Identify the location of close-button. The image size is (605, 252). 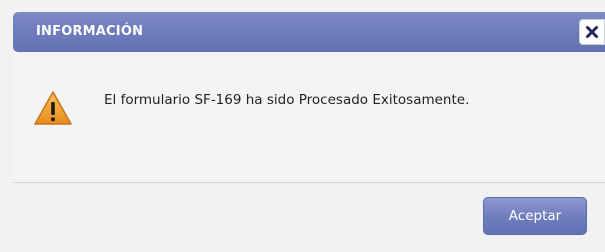
(592, 32).